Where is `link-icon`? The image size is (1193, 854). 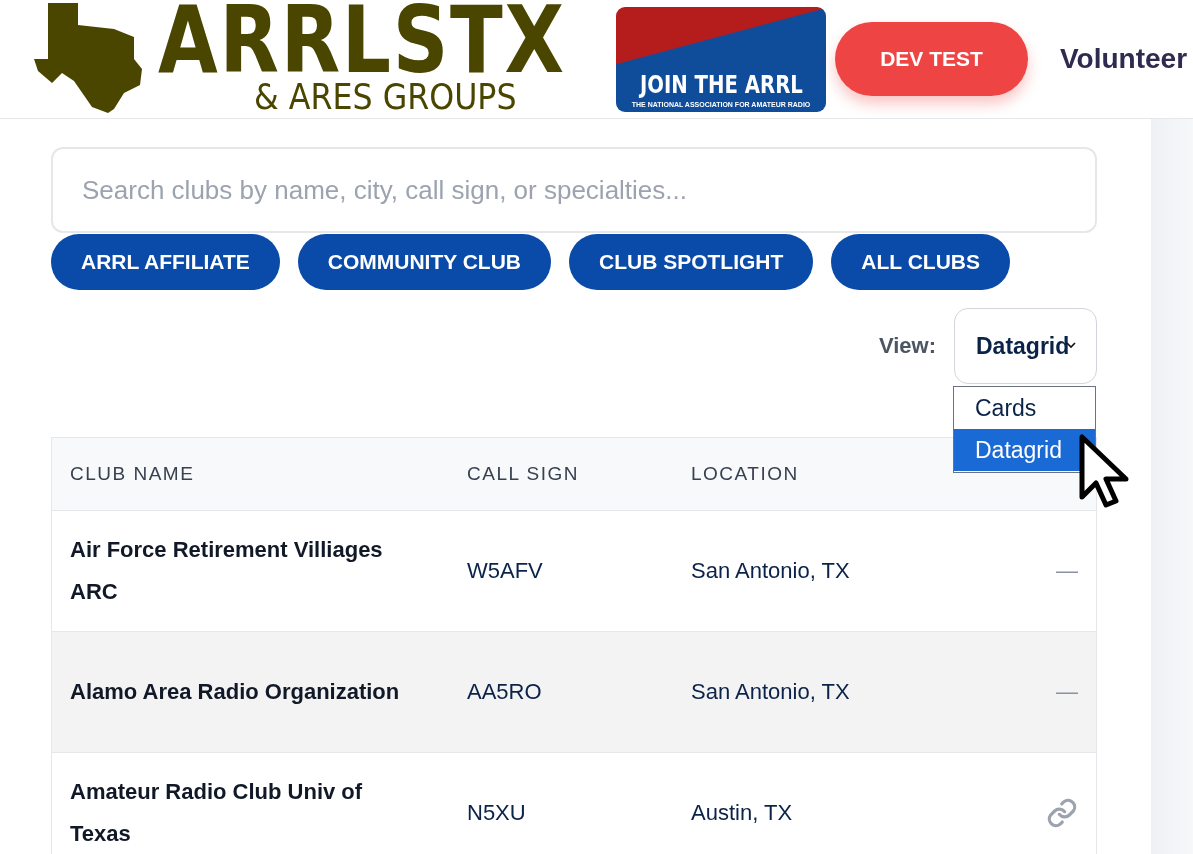 link-icon is located at coordinates (1062, 813).